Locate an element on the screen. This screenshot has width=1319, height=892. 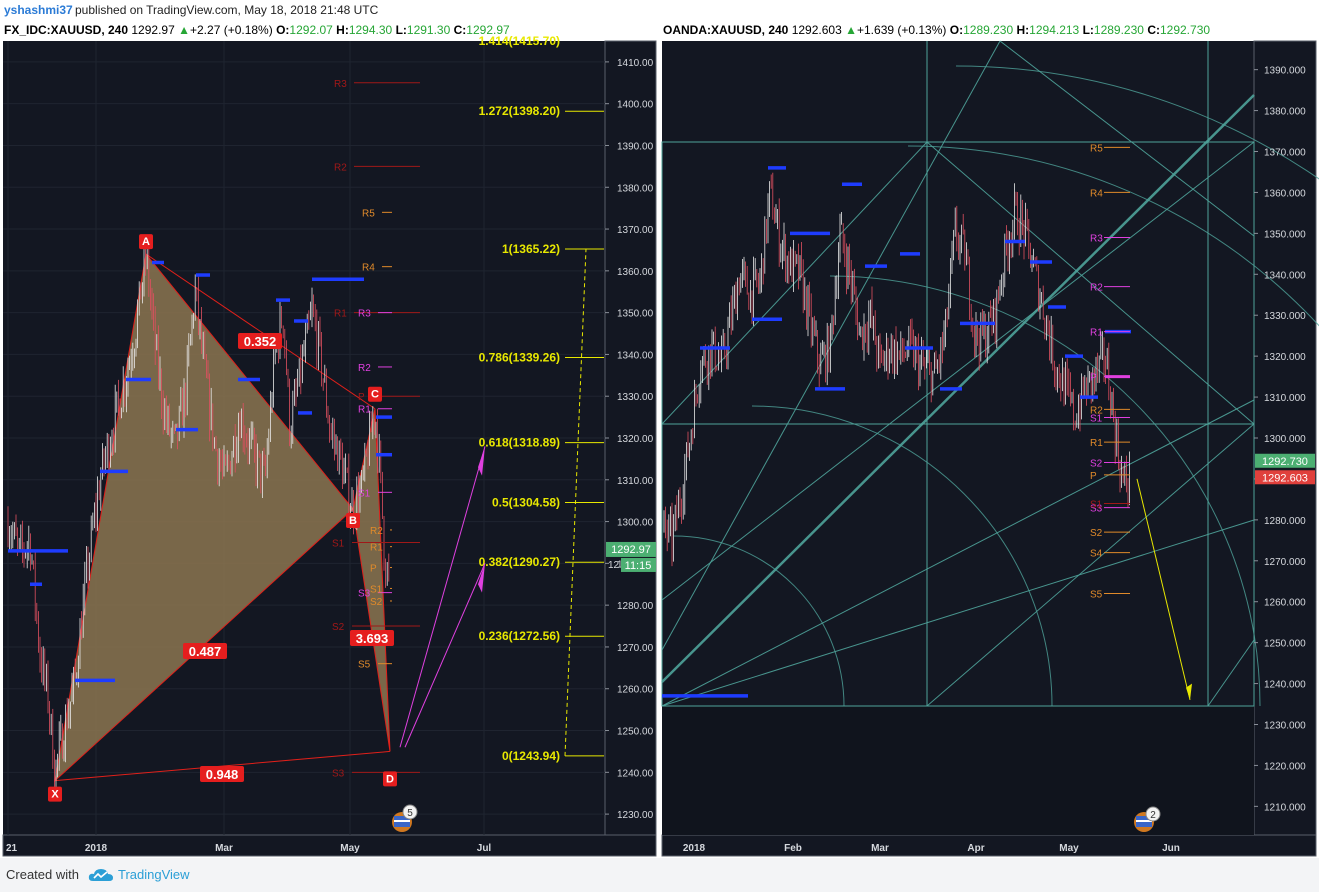
left-y-tick-label: 1400.00 is located at coordinates (635, 105).